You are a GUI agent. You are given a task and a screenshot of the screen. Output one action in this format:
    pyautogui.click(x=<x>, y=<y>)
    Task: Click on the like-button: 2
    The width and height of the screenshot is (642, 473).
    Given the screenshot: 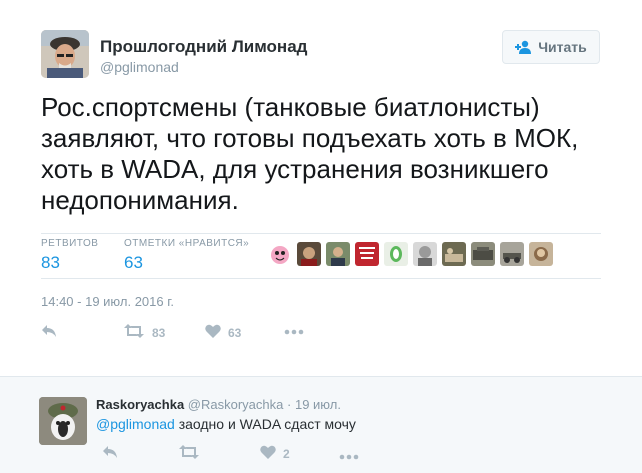 What is the action you would take?
    pyautogui.click(x=275, y=453)
    